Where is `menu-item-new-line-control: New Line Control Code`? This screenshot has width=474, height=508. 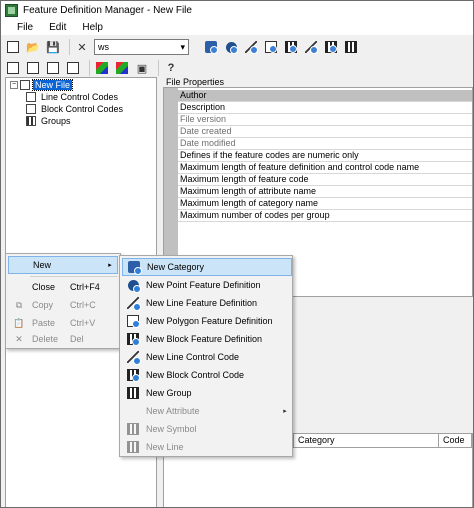 menu-item-new-line-control: New Line Control Code is located at coordinates (207, 357).